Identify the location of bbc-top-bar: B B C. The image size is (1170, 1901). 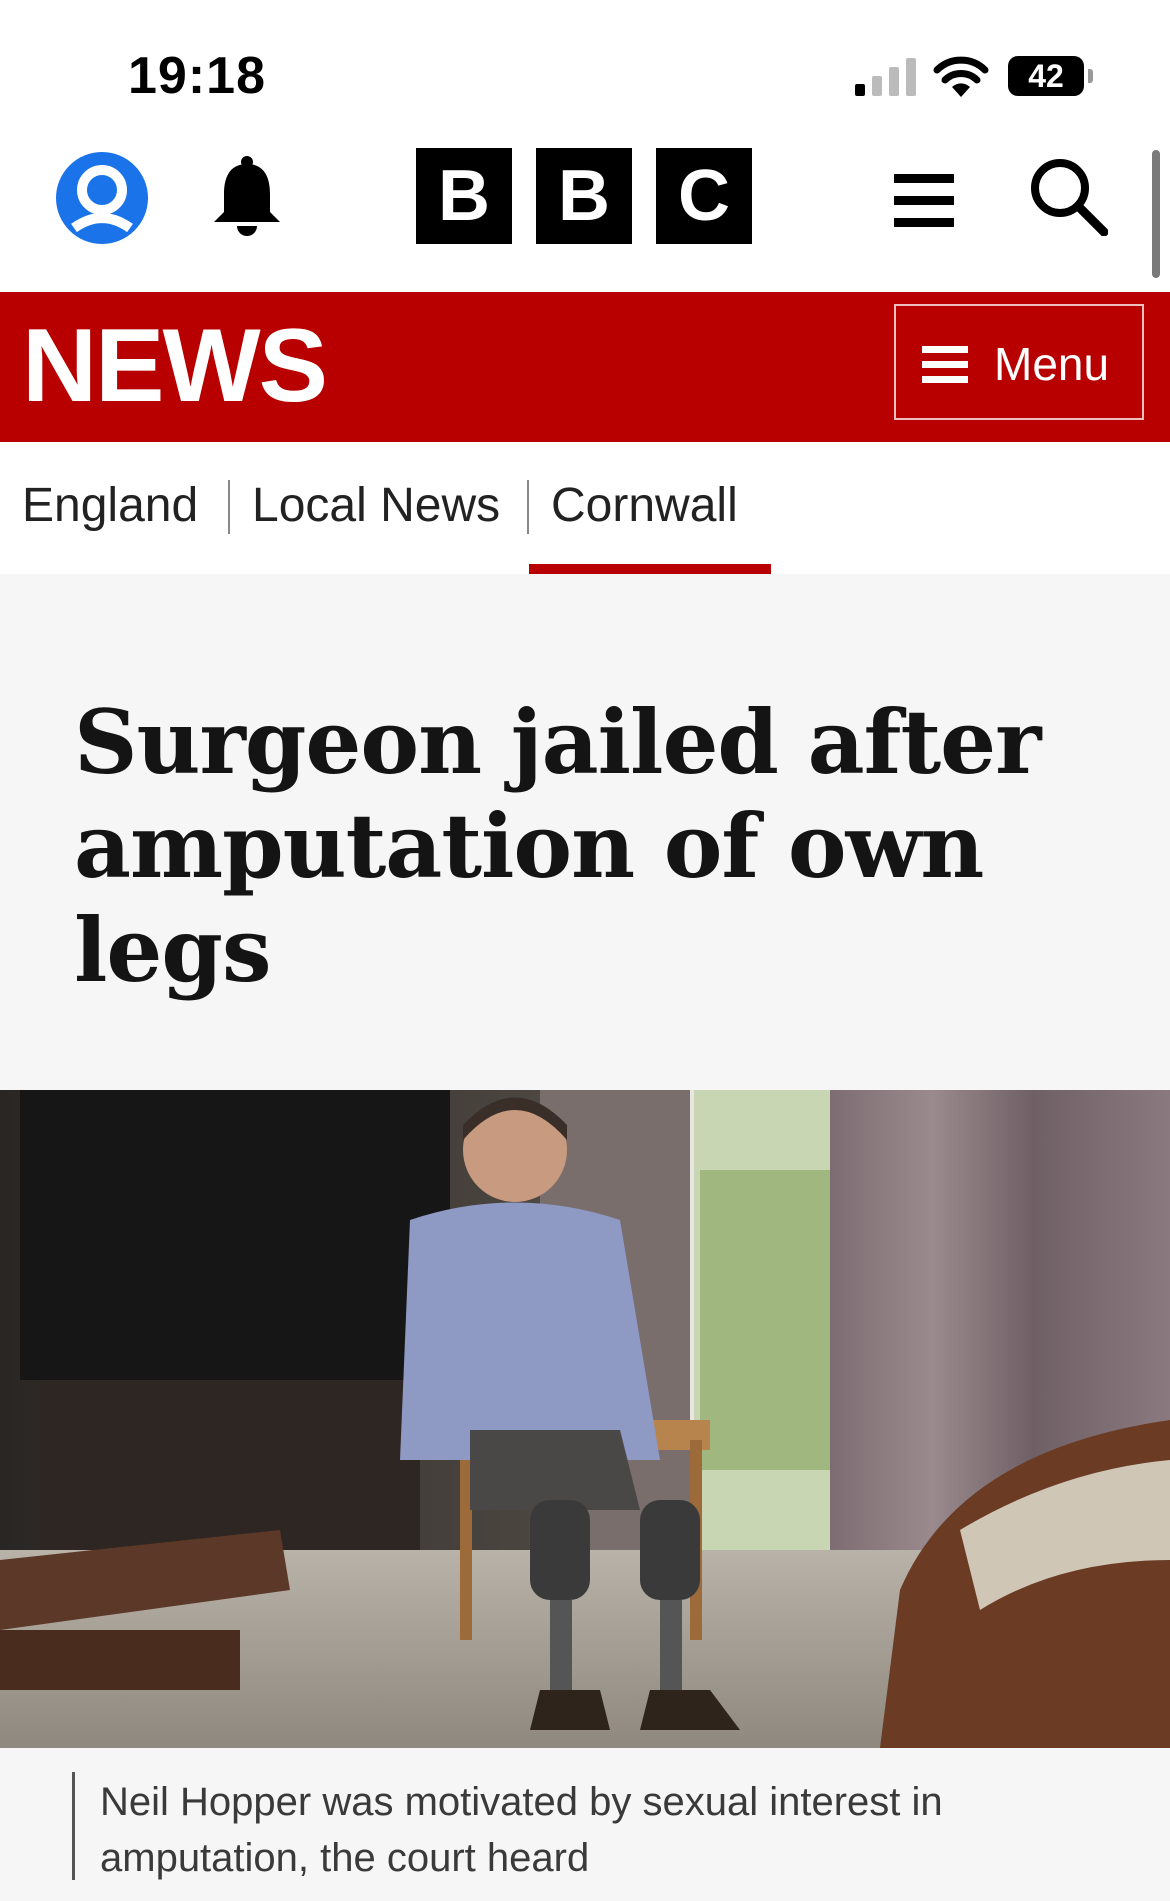
(585, 211).